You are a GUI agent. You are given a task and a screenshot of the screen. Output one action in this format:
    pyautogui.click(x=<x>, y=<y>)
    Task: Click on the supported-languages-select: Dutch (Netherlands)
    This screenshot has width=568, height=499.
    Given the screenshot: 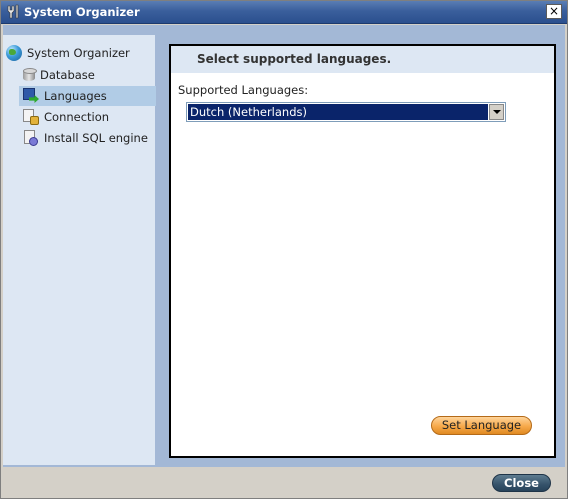 What is the action you would take?
    pyautogui.click(x=346, y=112)
    